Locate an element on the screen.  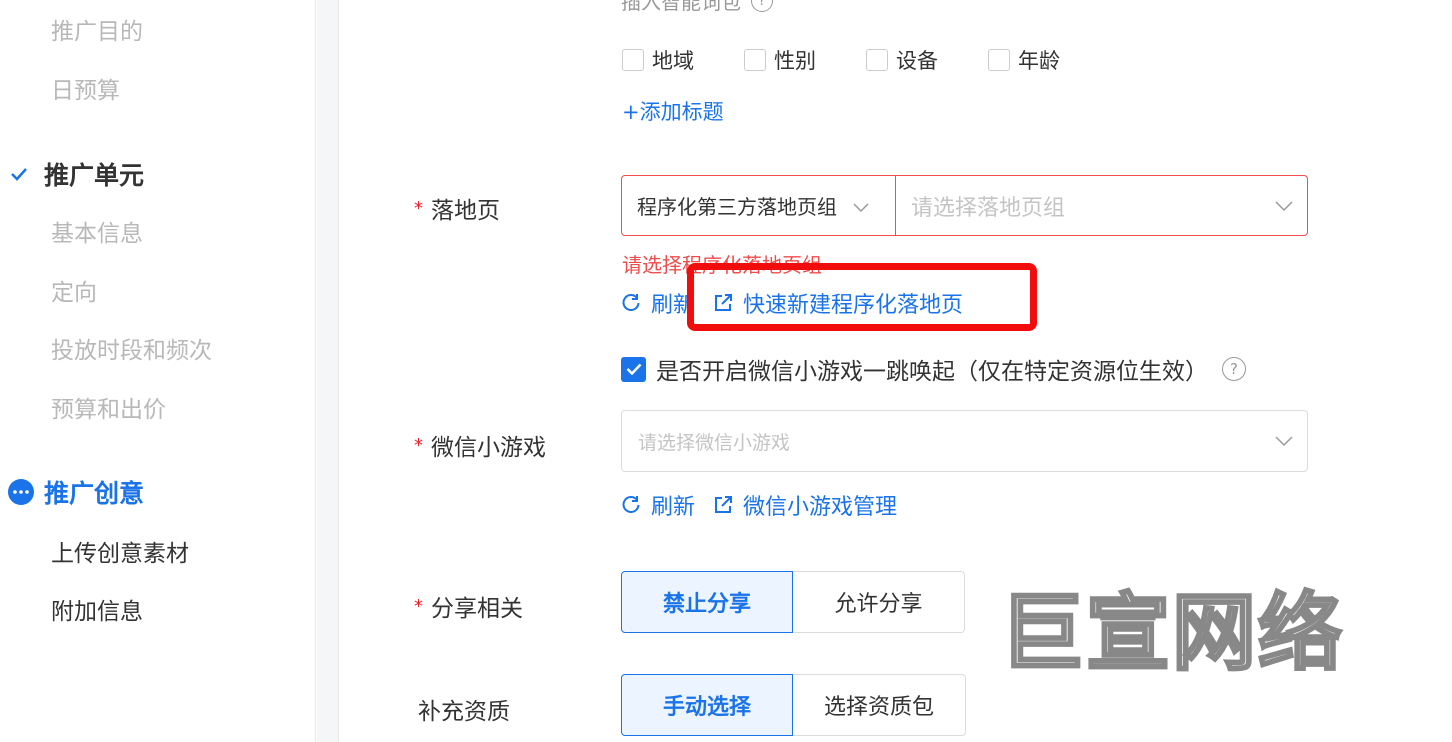
sidebar-section-label: 推广单元 is located at coordinates (94, 175).